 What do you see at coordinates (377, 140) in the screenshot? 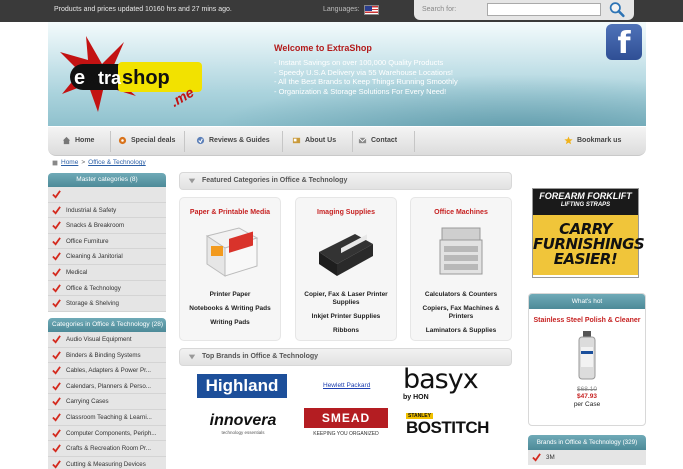
I see `nav-contact: Contact` at bounding box center [377, 140].